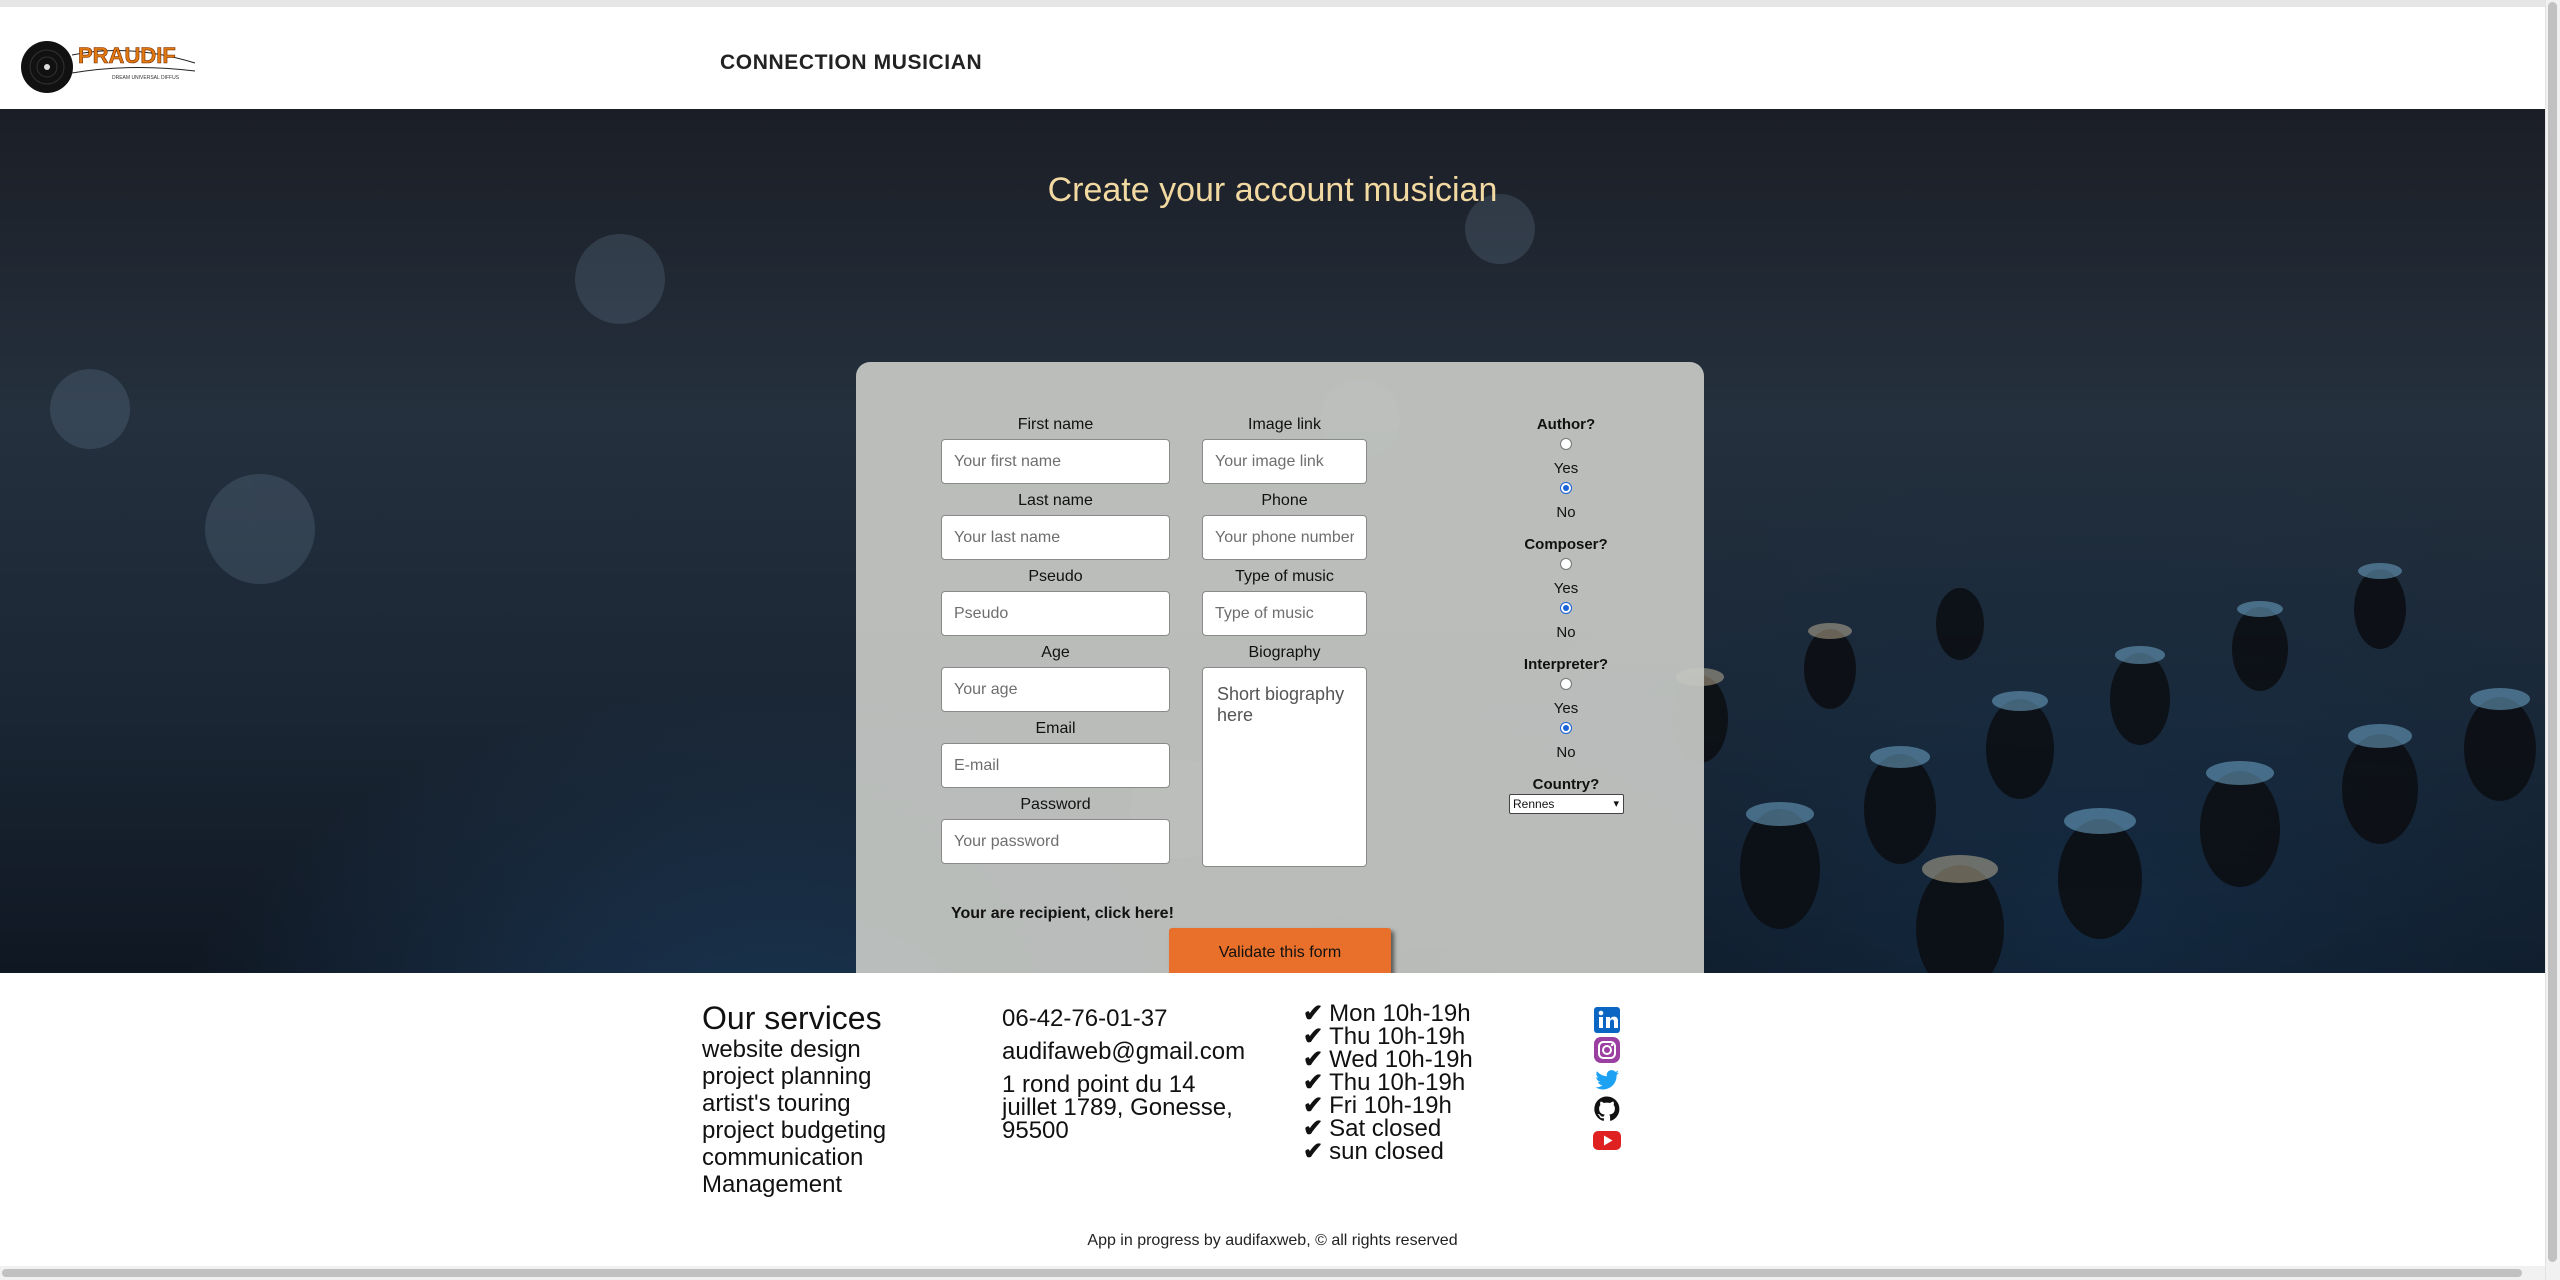 The width and height of the screenshot is (2560, 1280). I want to click on composer-yes-label: Yes, so click(1566, 588).